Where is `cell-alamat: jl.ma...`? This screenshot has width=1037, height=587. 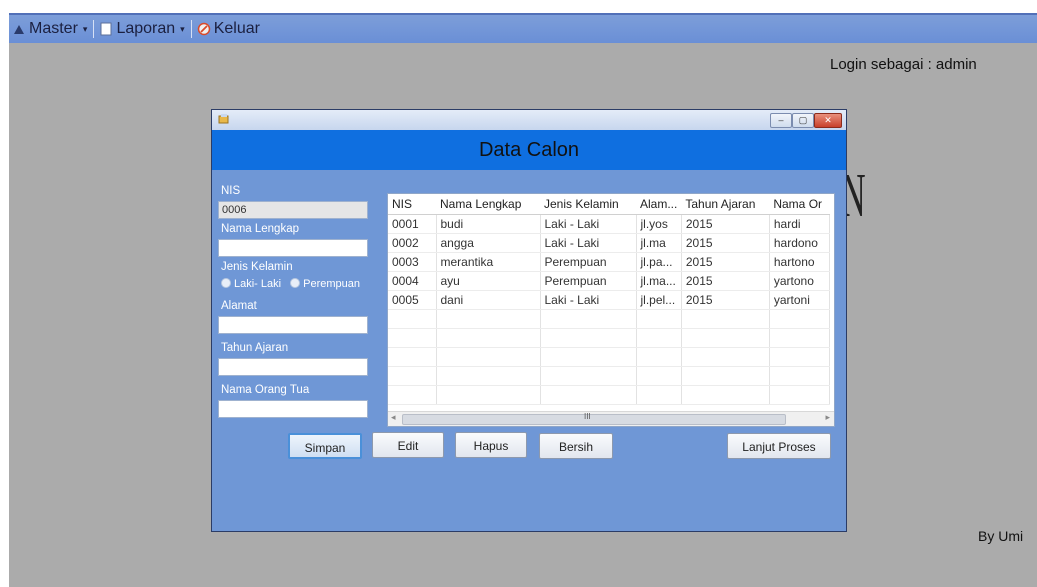 cell-alamat: jl.ma... is located at coordinates (659, 281).